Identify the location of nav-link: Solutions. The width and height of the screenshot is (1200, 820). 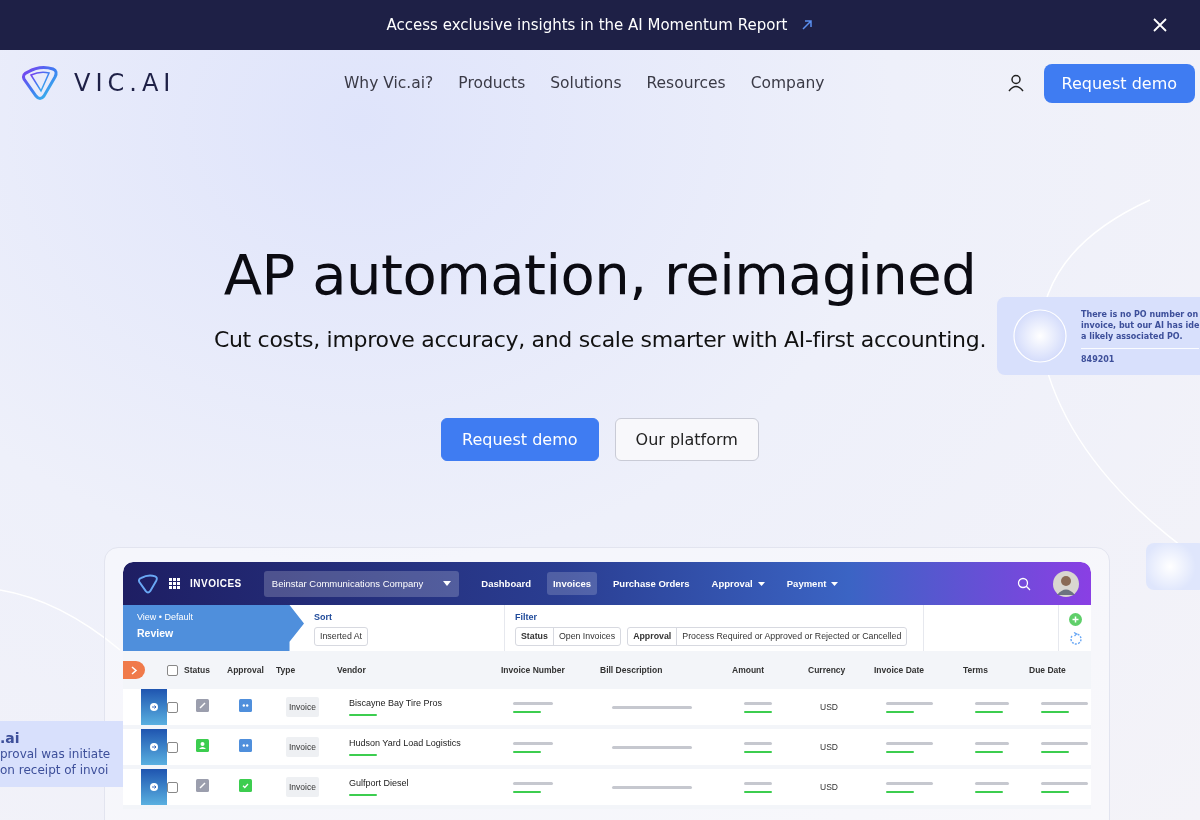
(586, 83).